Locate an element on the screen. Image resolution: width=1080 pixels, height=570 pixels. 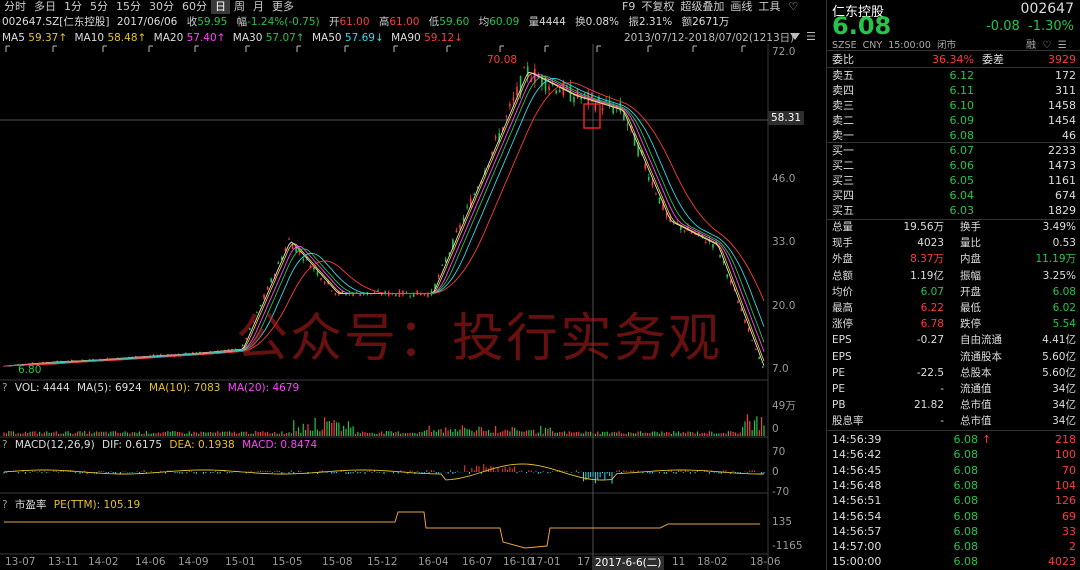
chevron-down-icon is located at coordinates (795, 36).